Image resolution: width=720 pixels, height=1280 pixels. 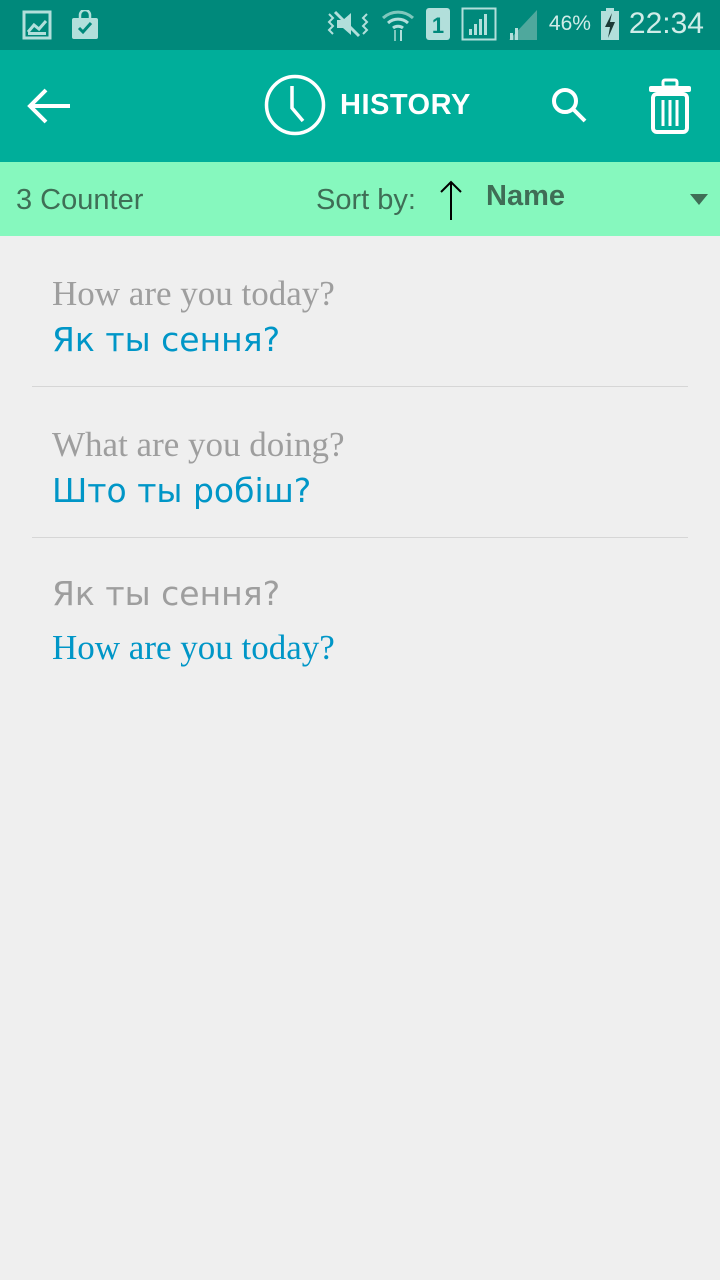 I want to click on source-text: What are you doing?, so click(x=198, y=444).